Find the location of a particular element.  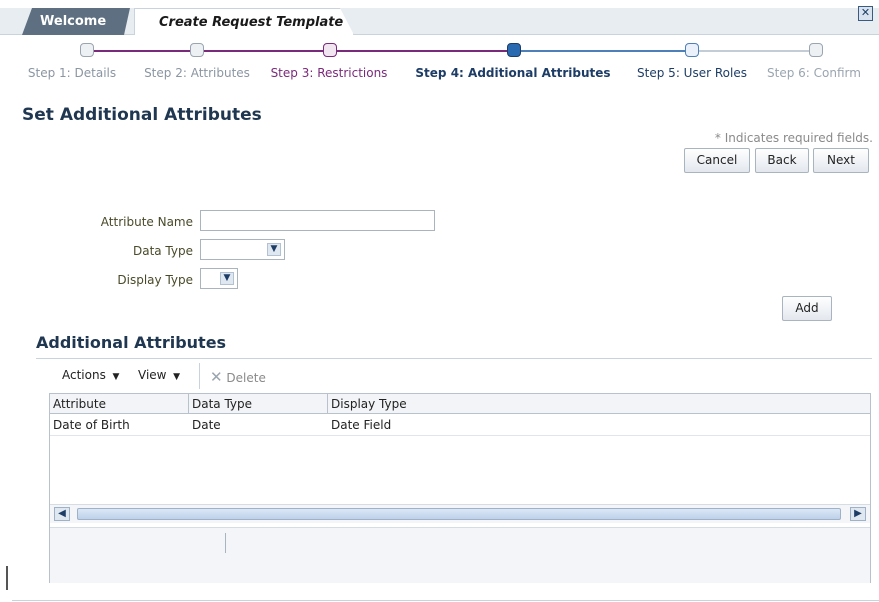

scroll-left-icon: ◀ is located at coordinates (62, 514).